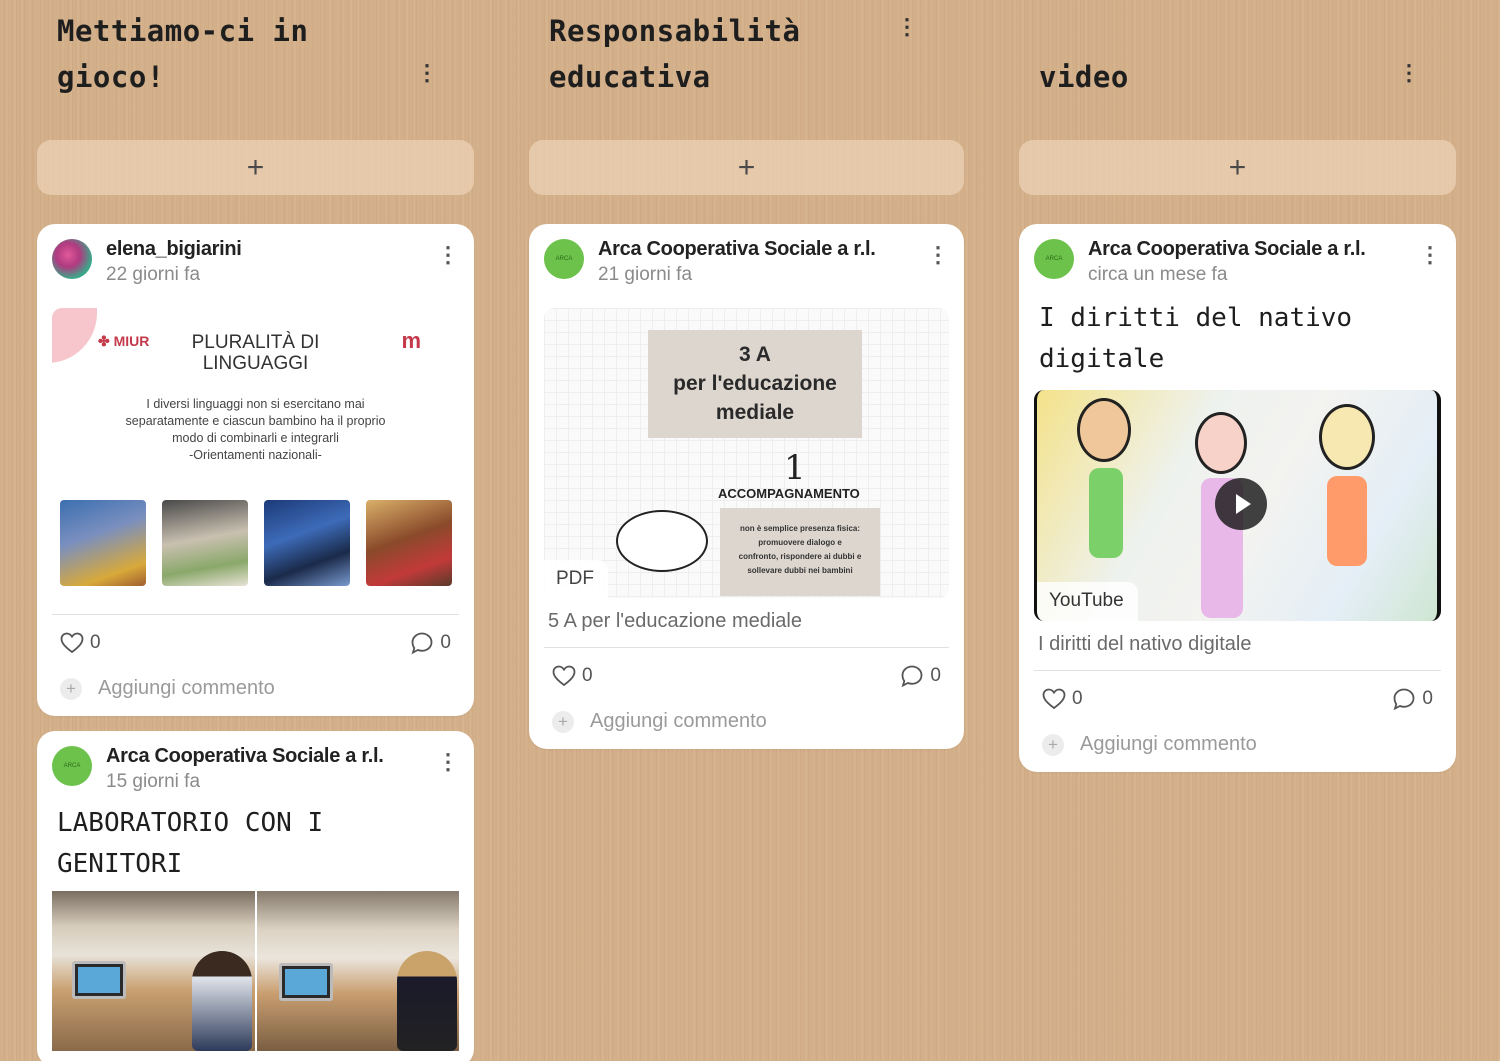  What do you see at coordinates (1237, 65) in the screenshot?
I see `column-header: video ⋮` at bounding box center [1237, 65].